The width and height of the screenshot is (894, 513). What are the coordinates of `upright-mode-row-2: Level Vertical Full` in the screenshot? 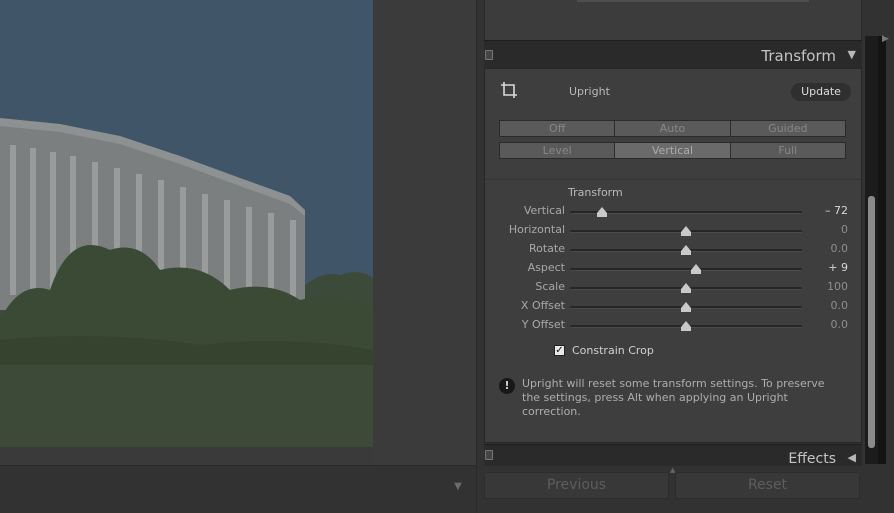 It's located at (672, 150).